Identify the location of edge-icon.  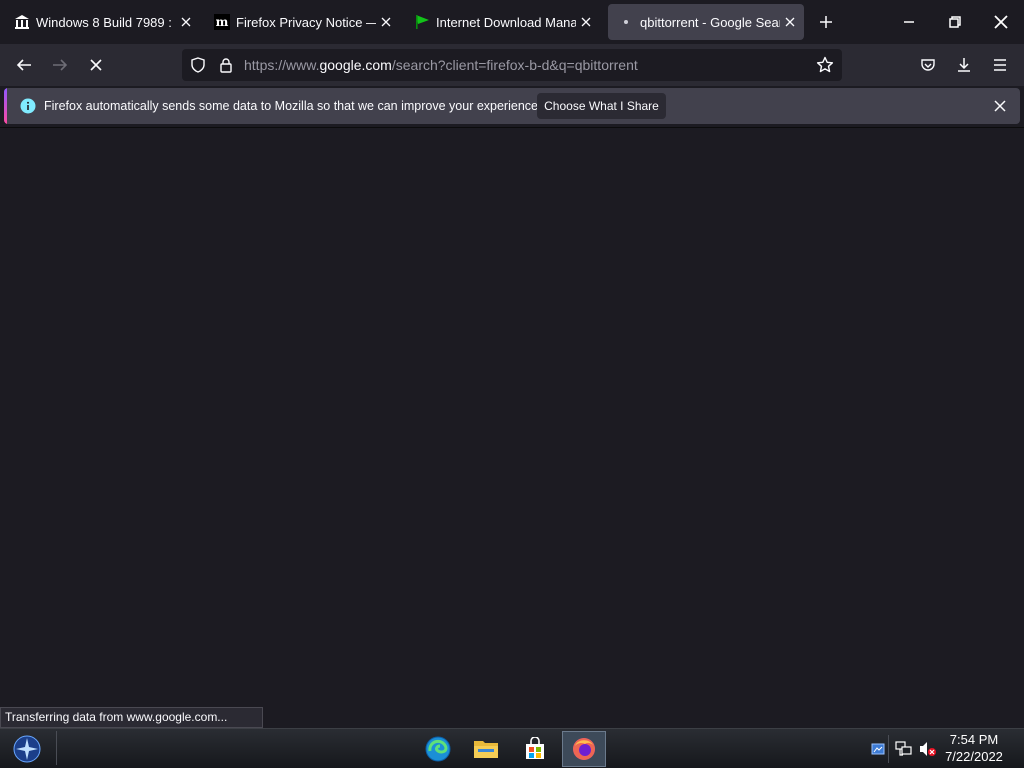
(438, 749).